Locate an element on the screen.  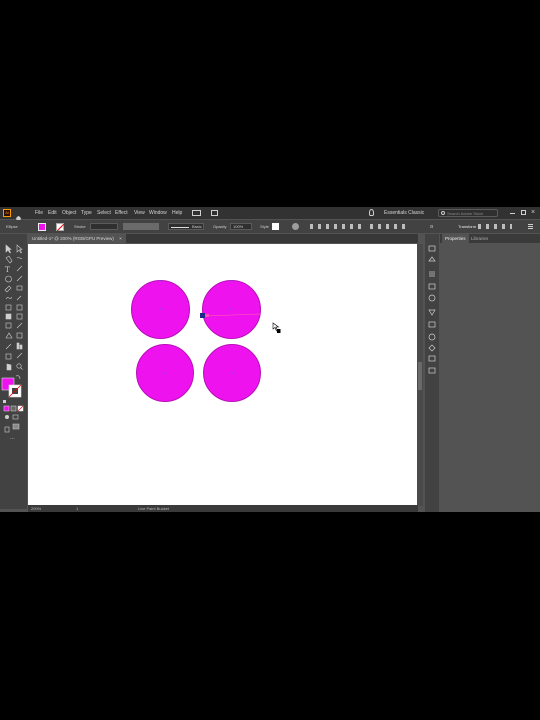
panel-icons is located at coordinates (432, 373).